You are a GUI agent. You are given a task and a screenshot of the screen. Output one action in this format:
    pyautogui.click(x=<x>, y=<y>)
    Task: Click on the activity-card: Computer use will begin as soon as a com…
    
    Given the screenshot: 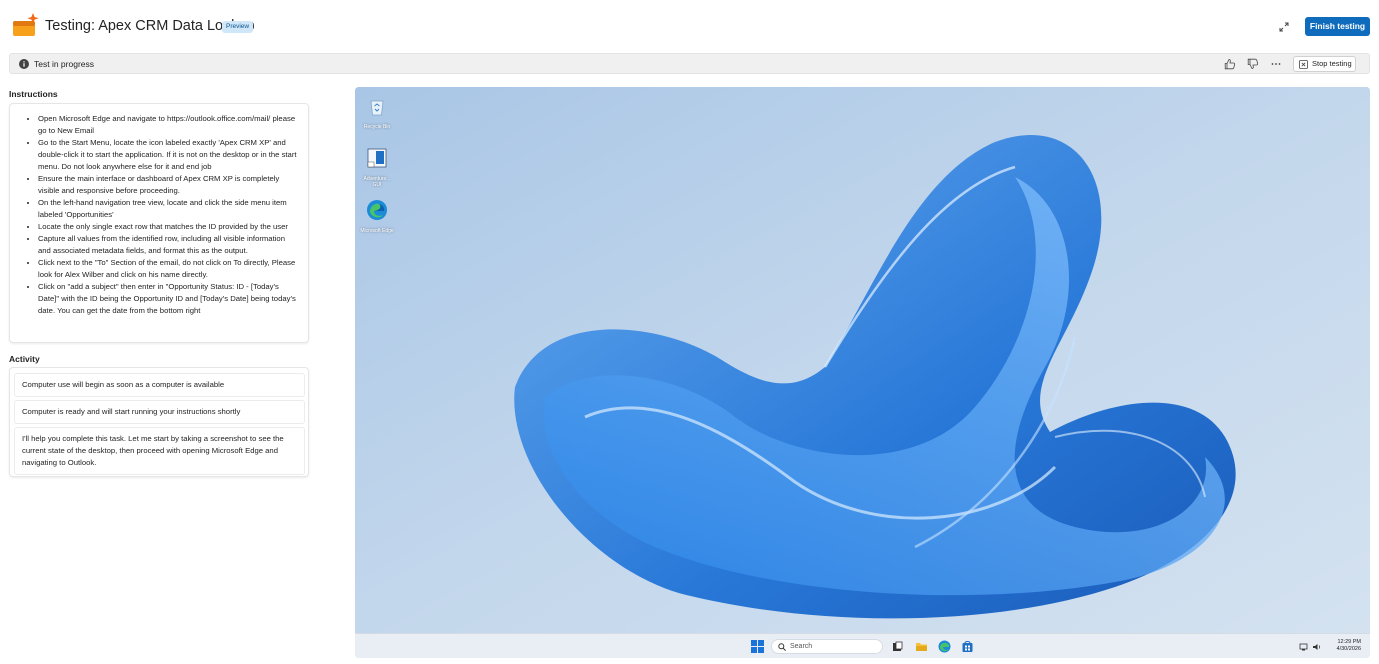 What is the action you would take?
    pyautogui.click(x=159, y=422)
    